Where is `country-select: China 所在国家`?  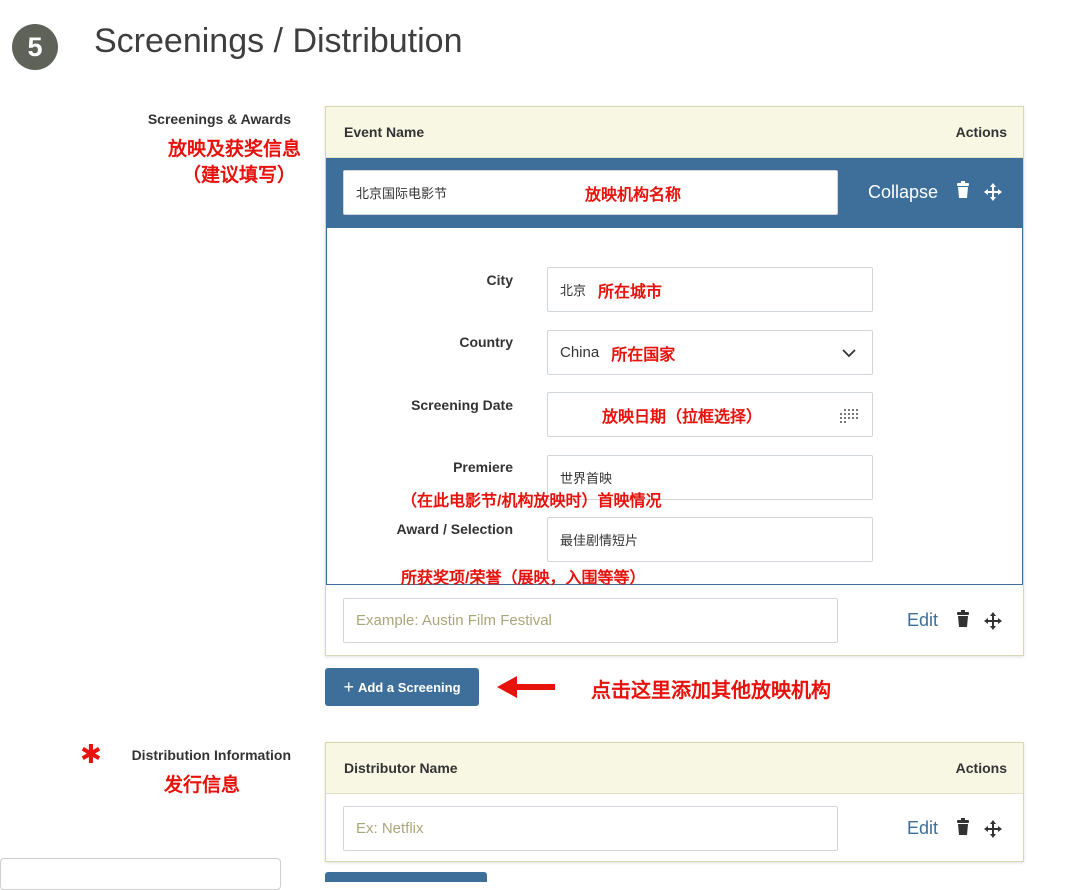
country-select: China 所在国家 is located at coordinates (710, 352).